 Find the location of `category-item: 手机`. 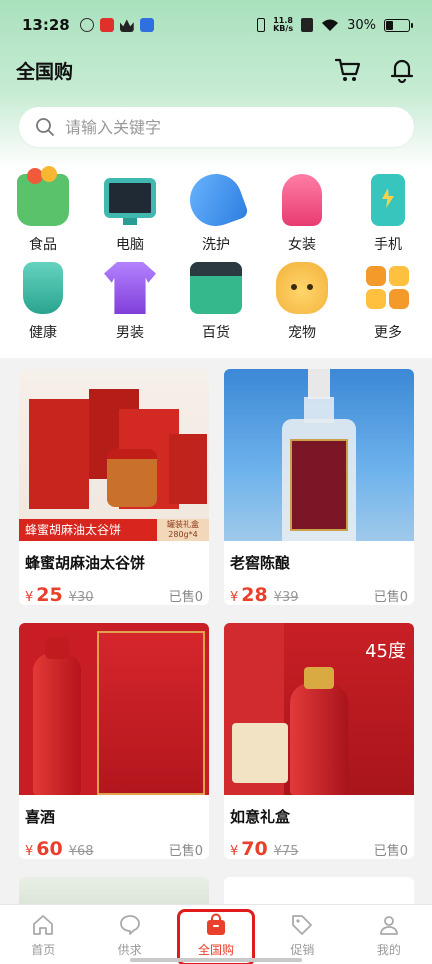

category-item: 手机 is located at coordinates (388, 214).